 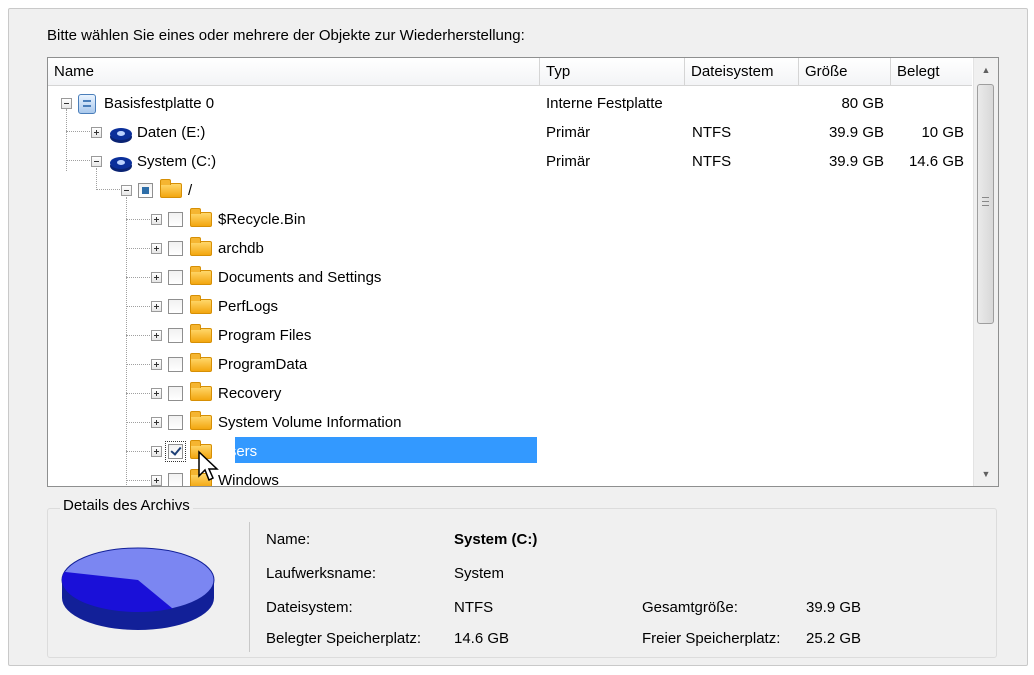 I want to click on table-row: ProgramData, so click(x=510, y=364).